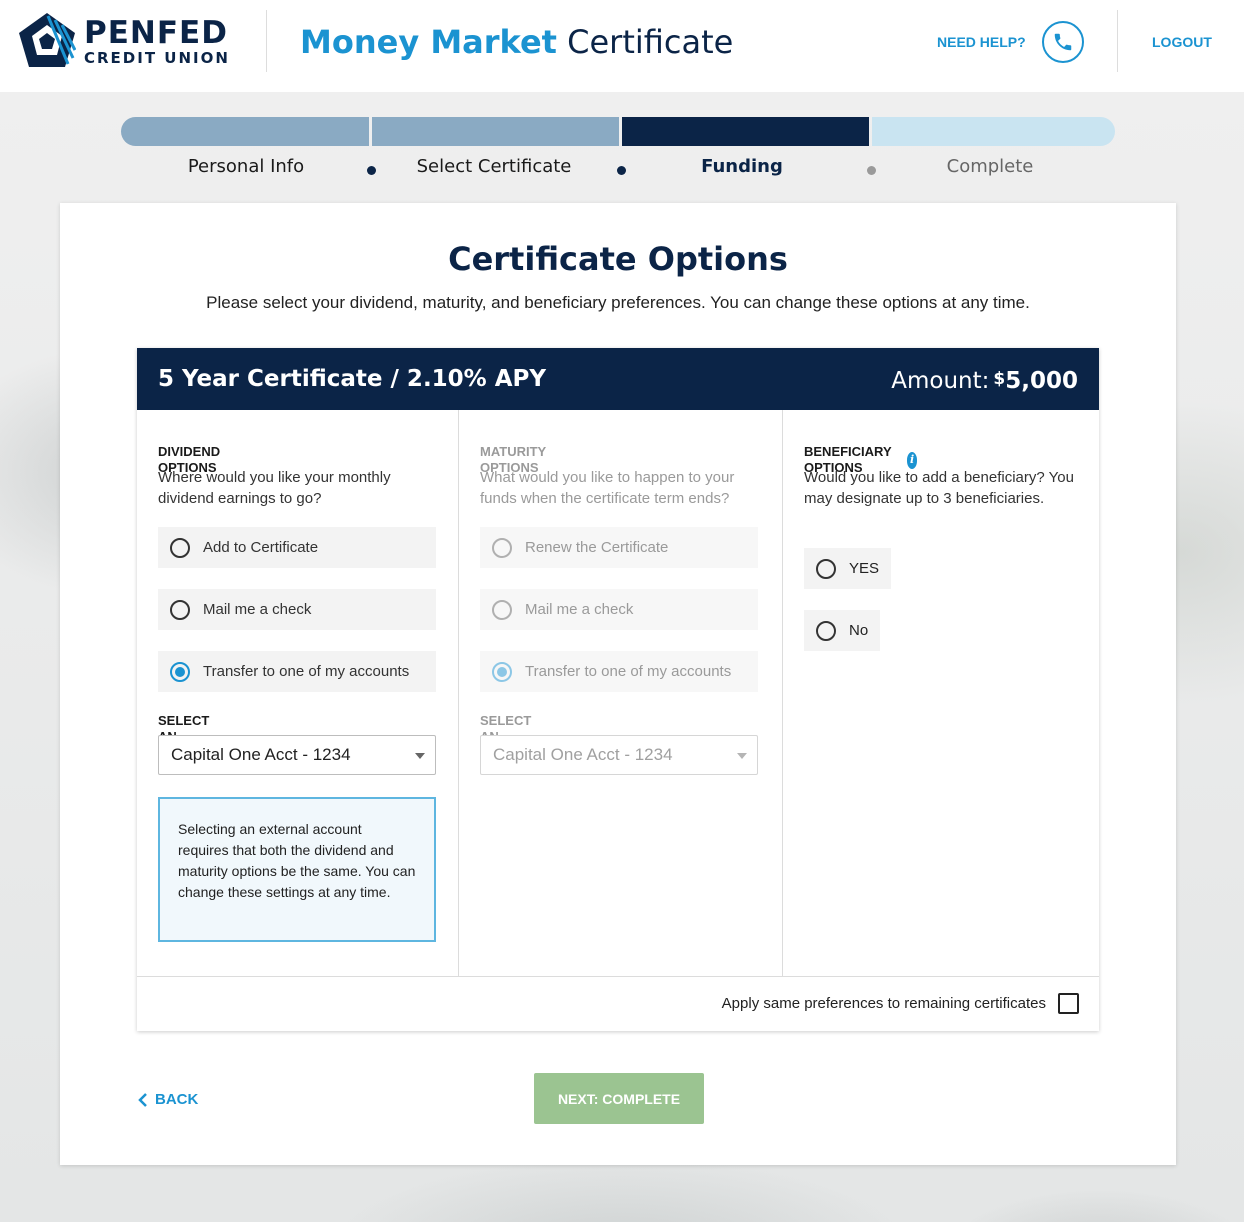  Describe the element at coordinates (618, 259) in the screenshot. I see `page-title: Certificate Options` at that location.